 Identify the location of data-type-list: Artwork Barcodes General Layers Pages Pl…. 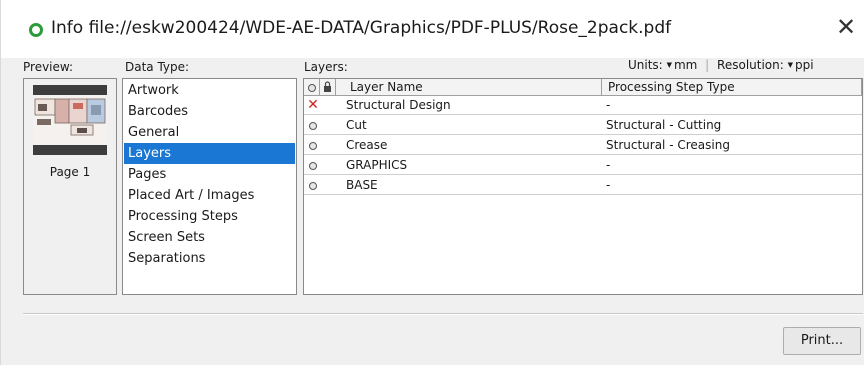
(209, 186).